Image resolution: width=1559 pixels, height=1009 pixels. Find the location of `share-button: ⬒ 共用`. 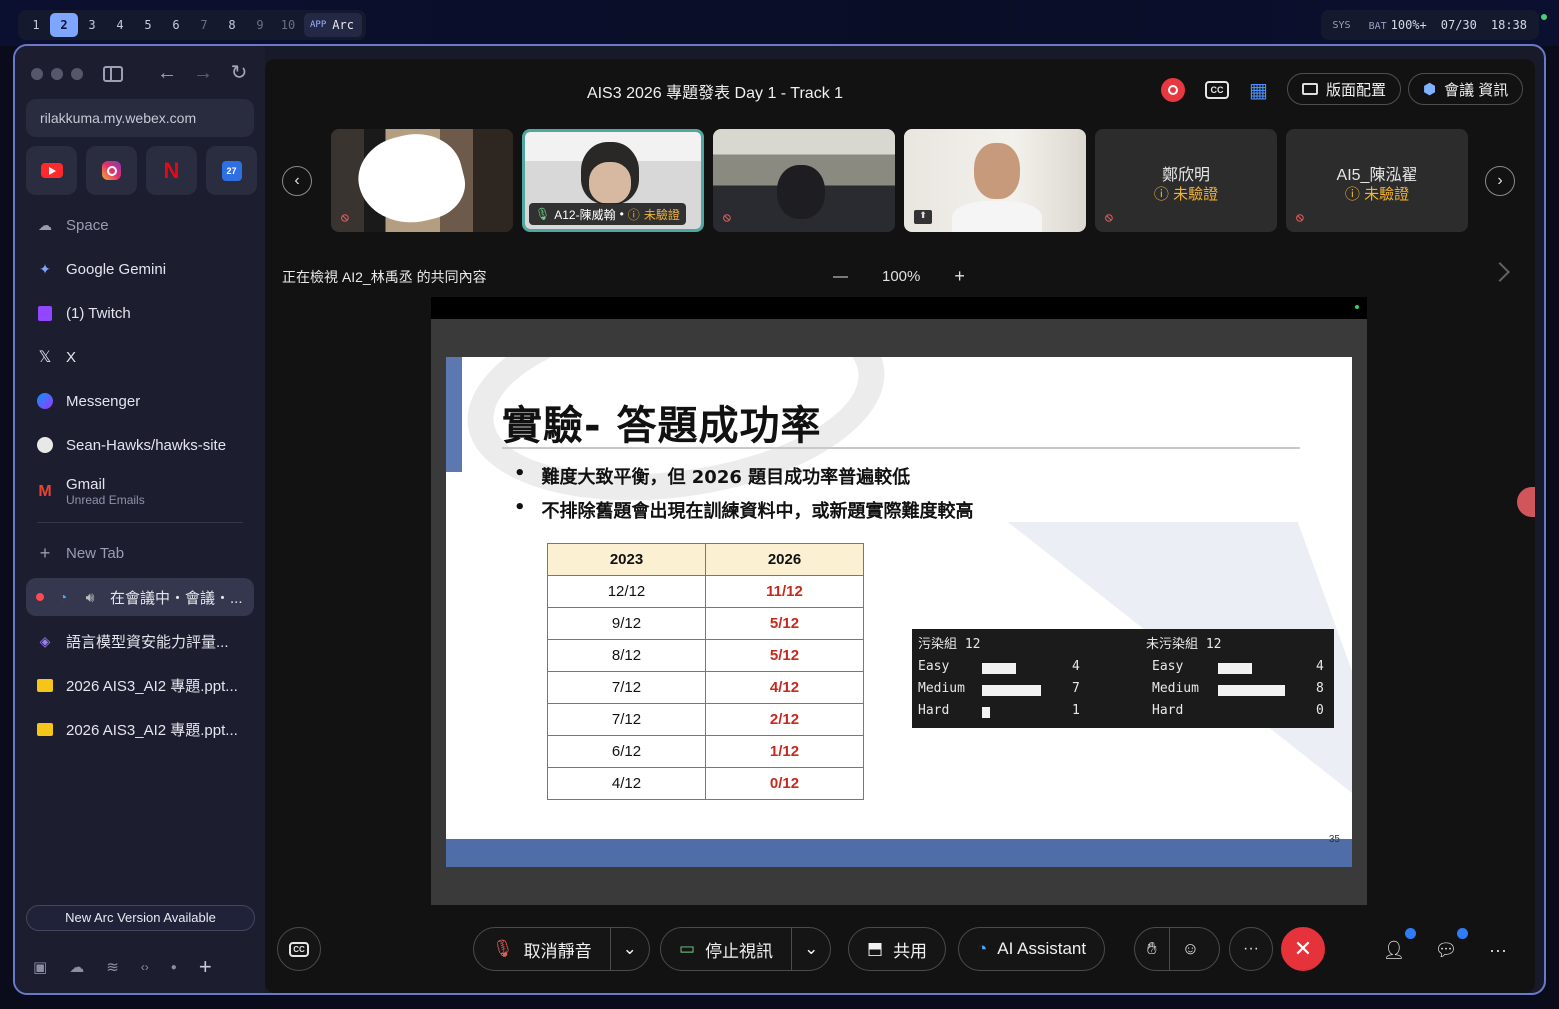

share-button: ⬒ 共用 is located at coordinates (897, 949).